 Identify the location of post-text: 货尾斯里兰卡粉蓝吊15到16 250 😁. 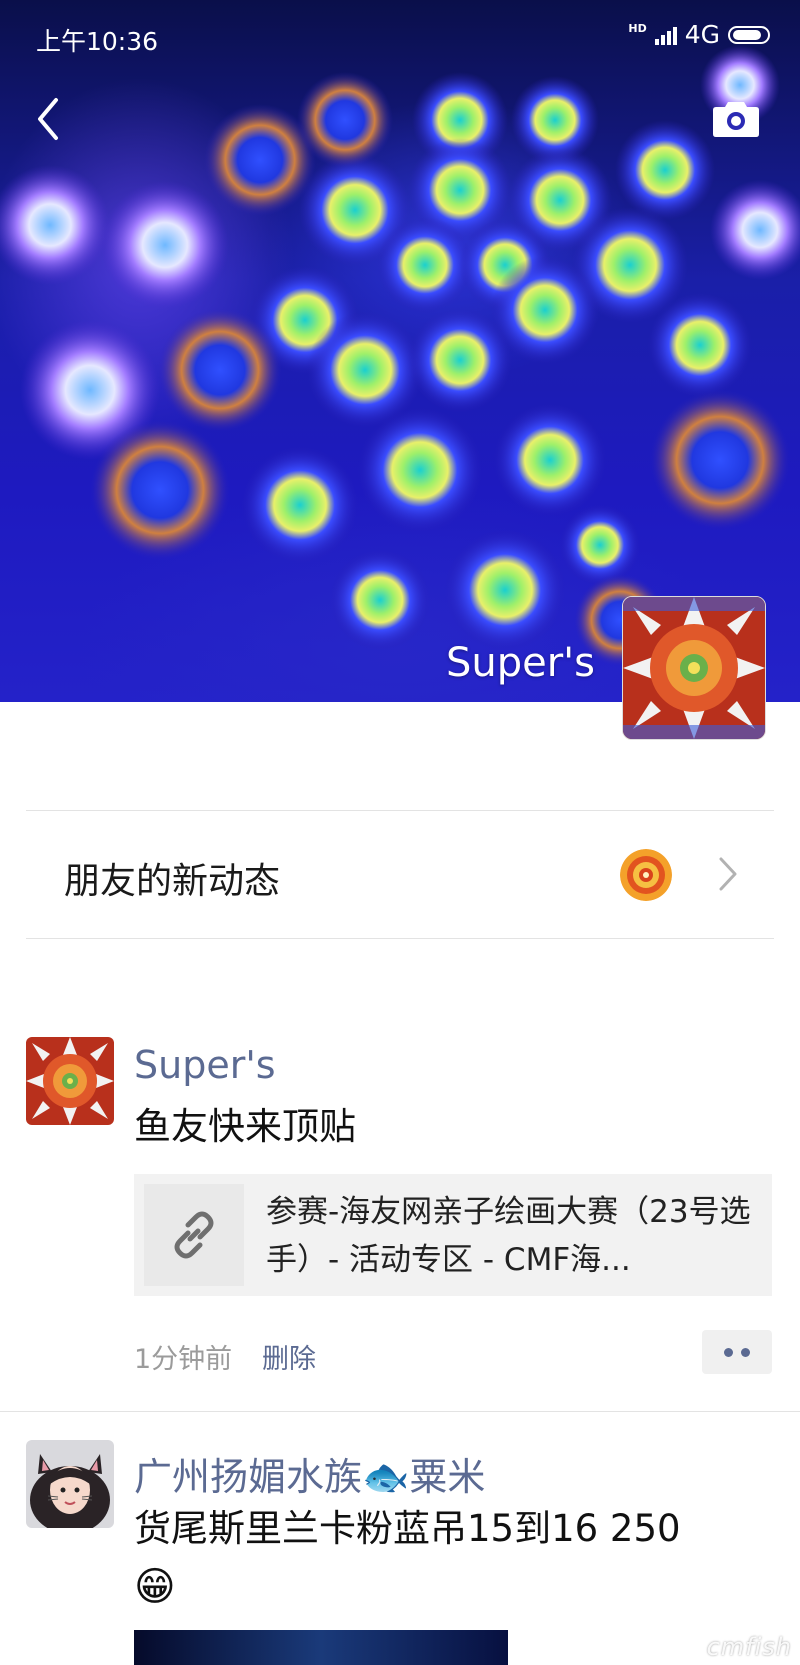
(444, 1558).